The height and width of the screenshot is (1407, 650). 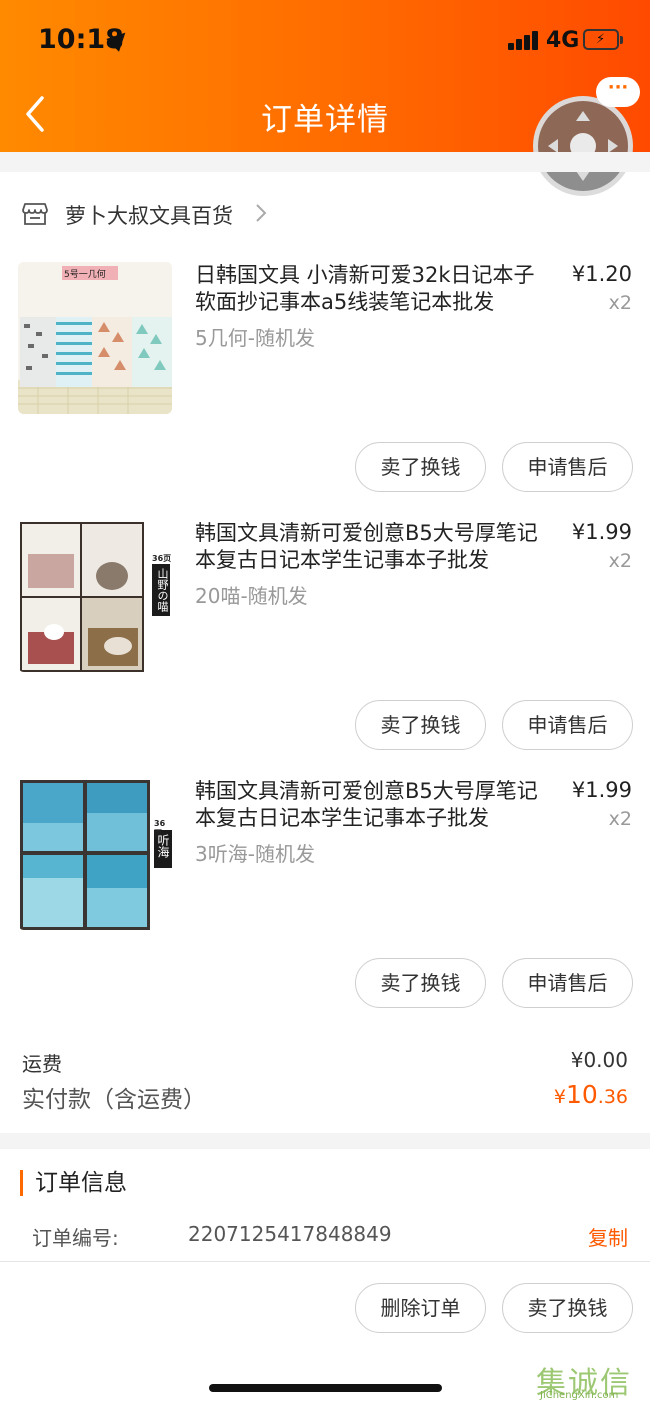 What do you see at coordinates (372, 289) in the screenshot?
I see `product-title: 日韩国文具 小清新可爱32k日记本子软面抄记事本a5线装笔记本批发` at bounding box center [372, 289].